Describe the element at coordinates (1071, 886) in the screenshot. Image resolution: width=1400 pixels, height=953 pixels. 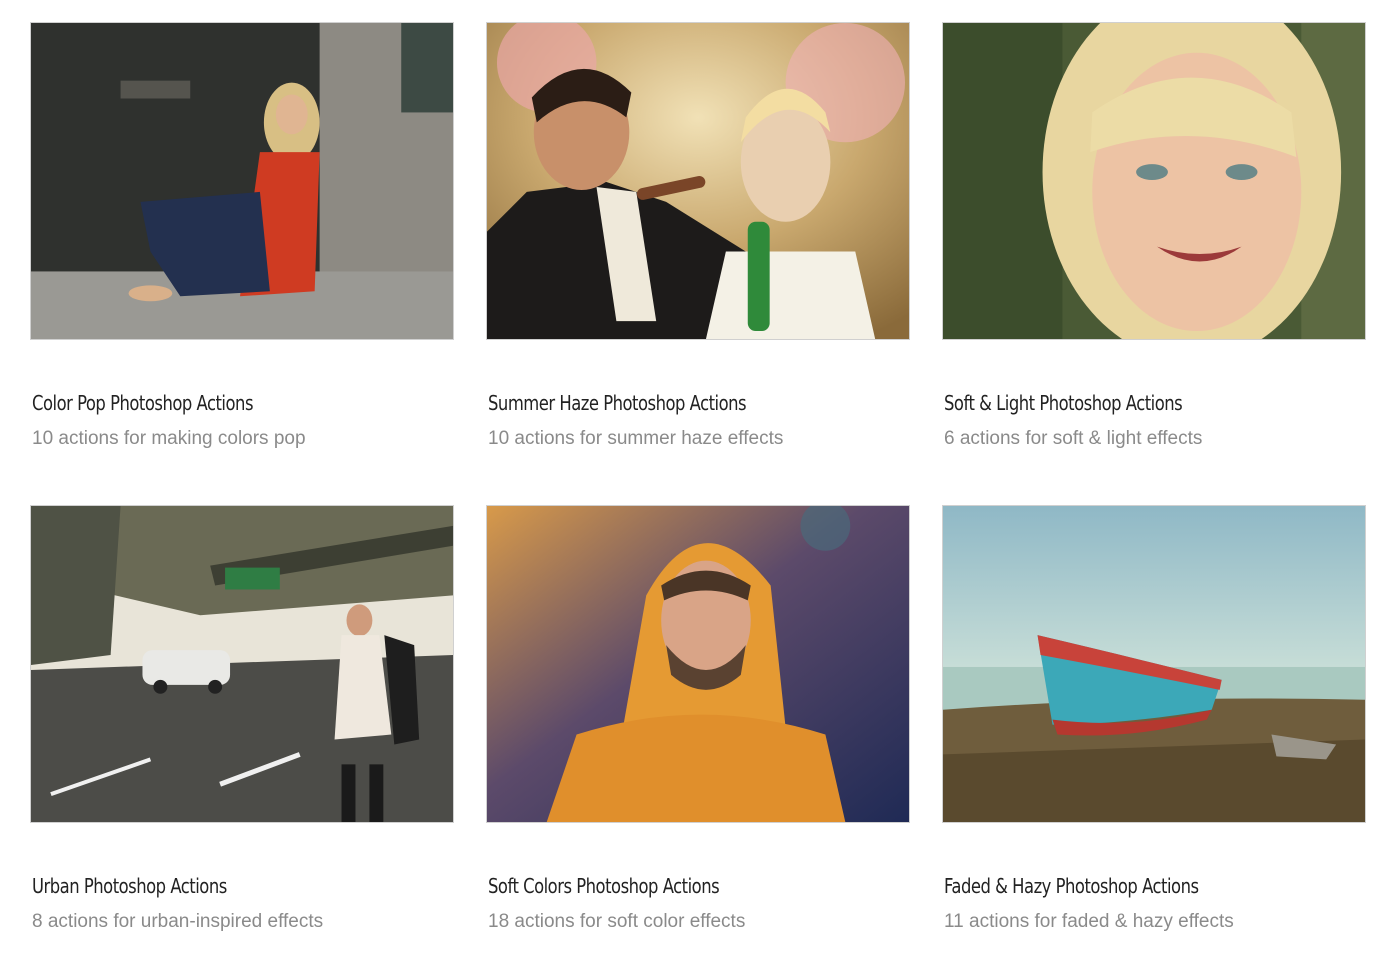
I see `collection-title: Faded & Hazy Photoshop Actions` at that location.